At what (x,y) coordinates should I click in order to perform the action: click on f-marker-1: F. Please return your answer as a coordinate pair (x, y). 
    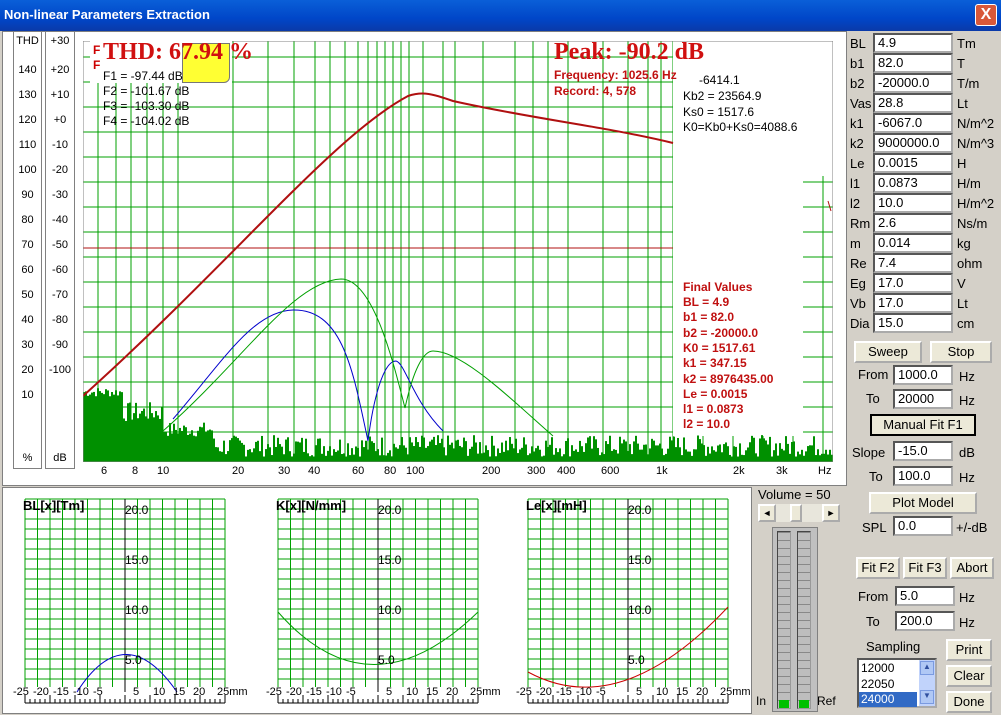
    Looking at the image, I should click on (97, 50).